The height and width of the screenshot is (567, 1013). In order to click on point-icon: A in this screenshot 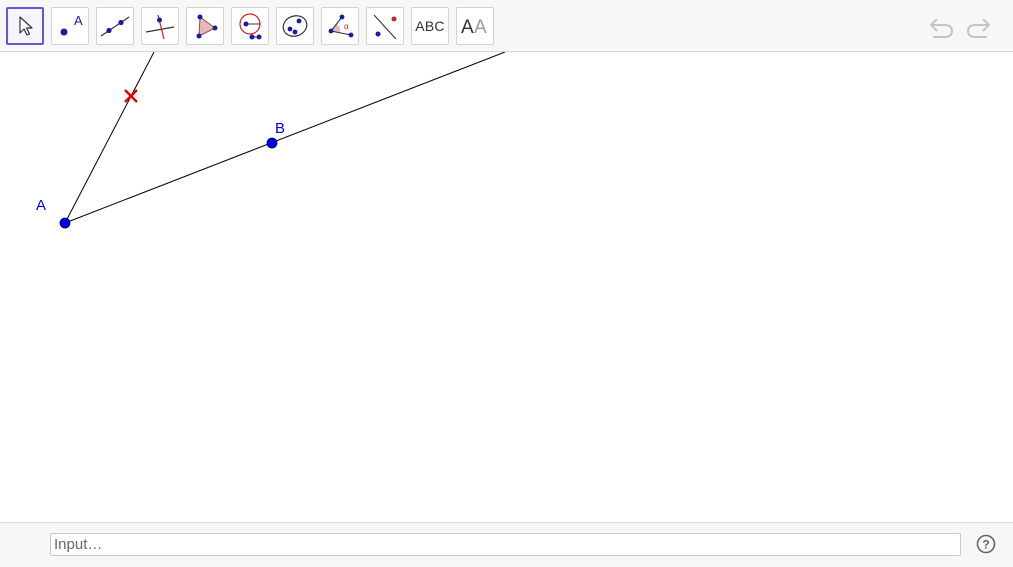, I will do `click(71, 24)`.